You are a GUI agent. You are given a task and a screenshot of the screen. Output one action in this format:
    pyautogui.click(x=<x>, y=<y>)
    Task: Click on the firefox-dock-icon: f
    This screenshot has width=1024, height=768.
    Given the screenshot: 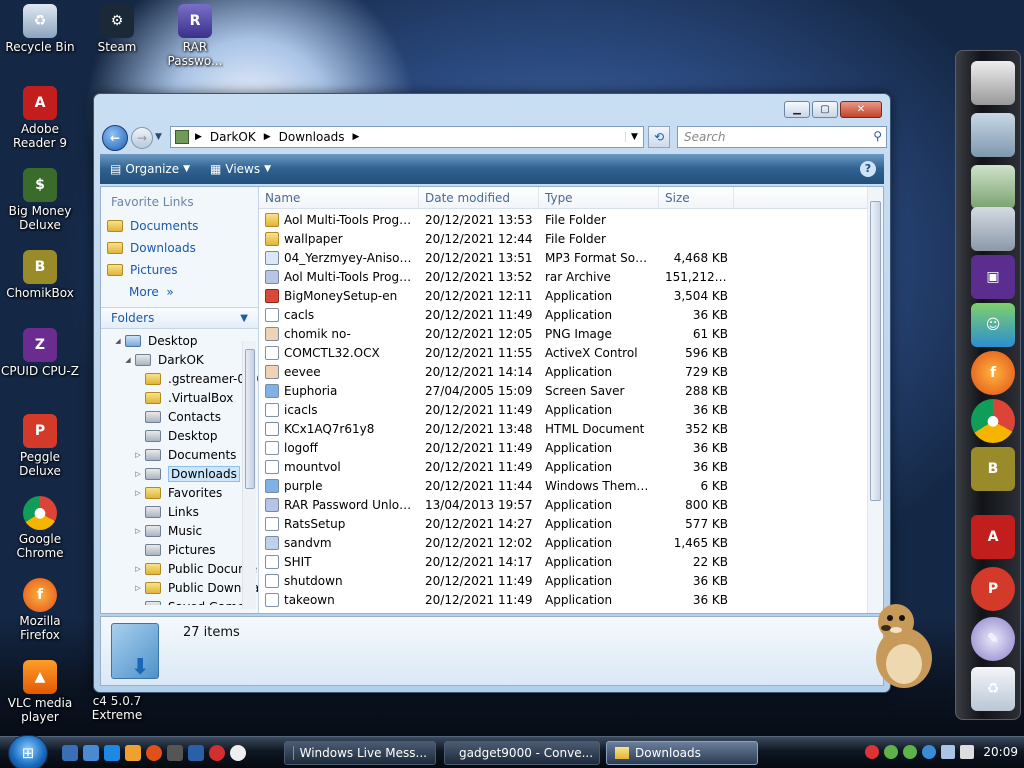 What is the action you would take?
    pyautogui.click(x=993, y=373)
    